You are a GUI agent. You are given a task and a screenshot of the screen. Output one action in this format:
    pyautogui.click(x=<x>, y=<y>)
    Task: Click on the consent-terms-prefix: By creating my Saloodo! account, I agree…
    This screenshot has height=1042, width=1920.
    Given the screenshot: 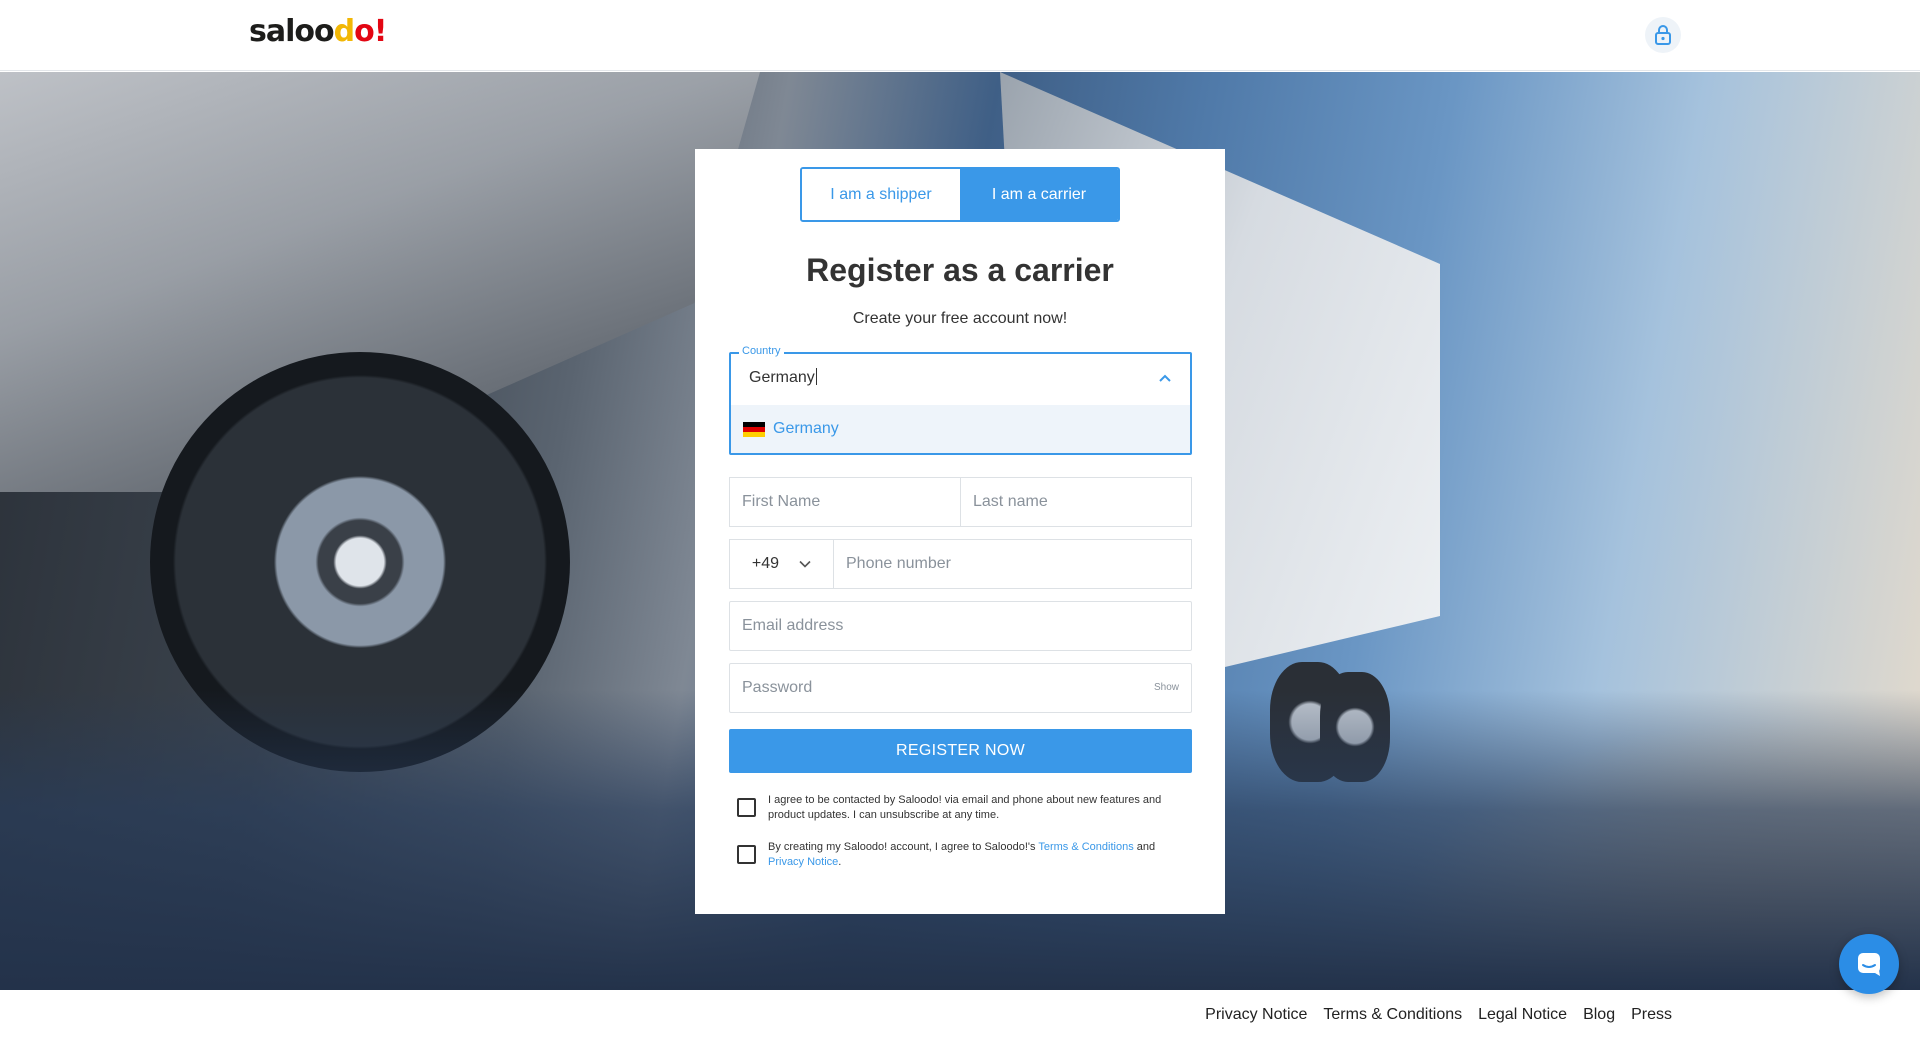 What is the action you would take?
    pyautogui.click(x=902, y=847)
    